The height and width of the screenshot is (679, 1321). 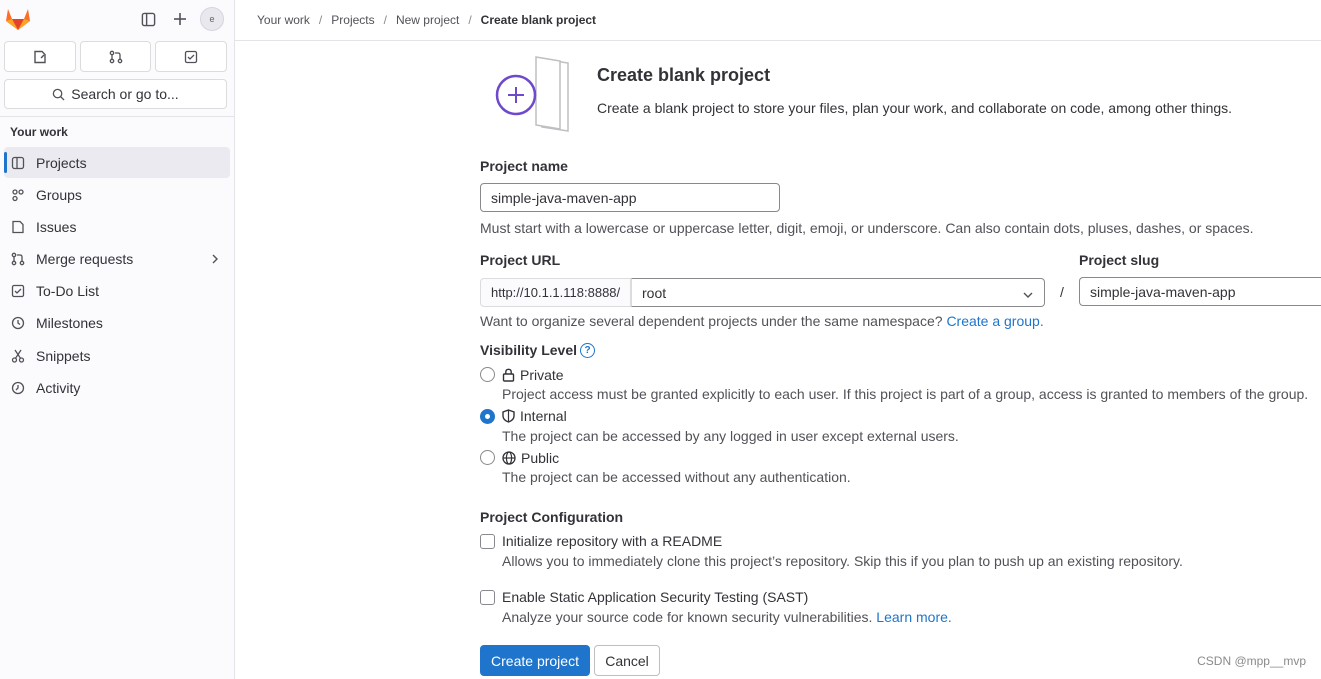 What do you see at coordinates (838, 292) in the screenshot?
I see `namespace-select: root` at bounding box center [838, 292].